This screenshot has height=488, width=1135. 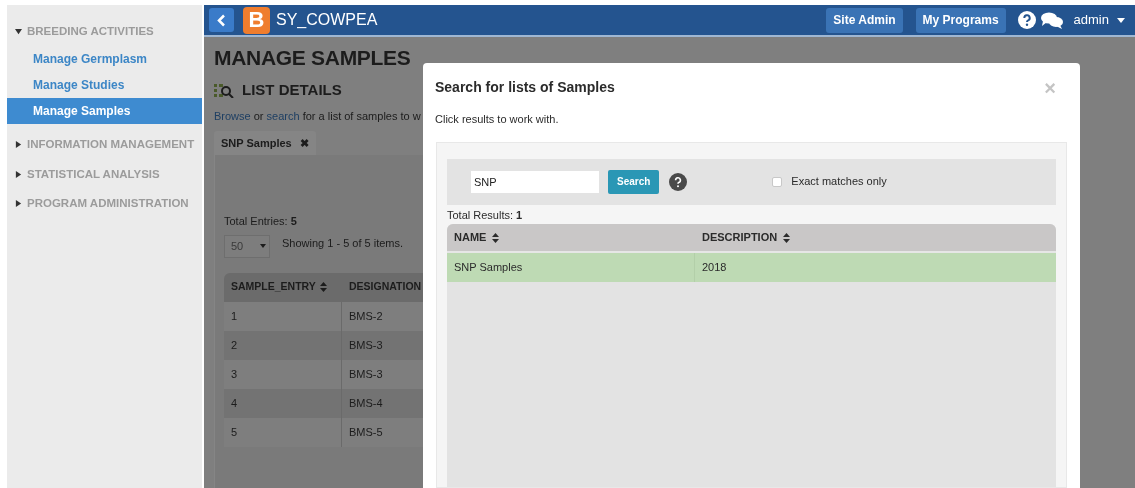 I want to click on page-size-select: 50, so click(x=247, y=246).